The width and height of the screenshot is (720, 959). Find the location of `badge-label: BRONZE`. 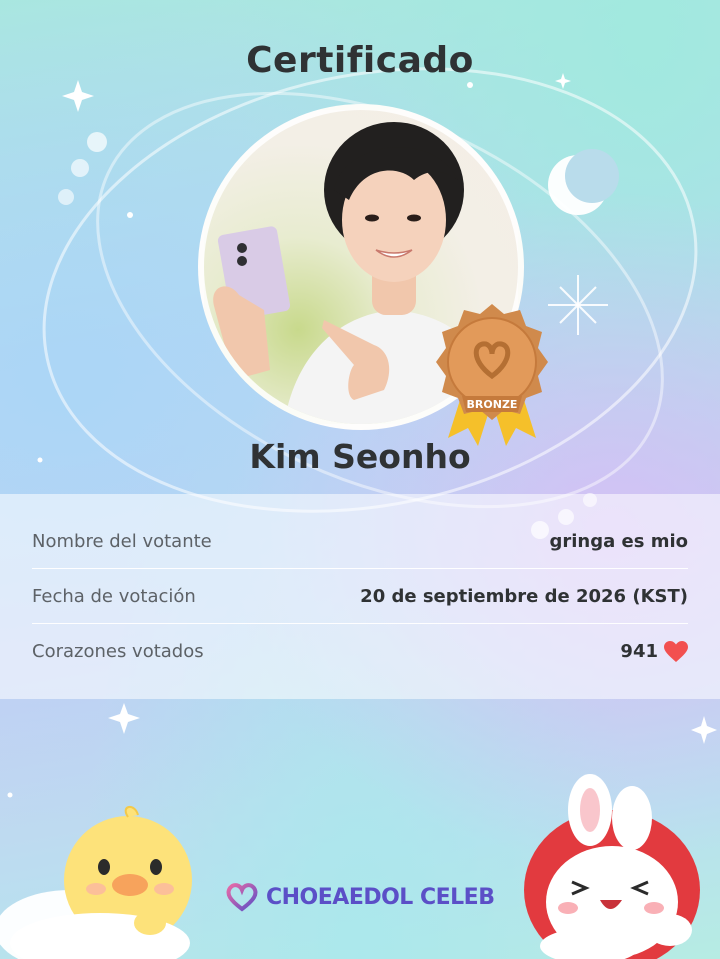

badge-label: BRONZE is located at coordinates (492, 404).